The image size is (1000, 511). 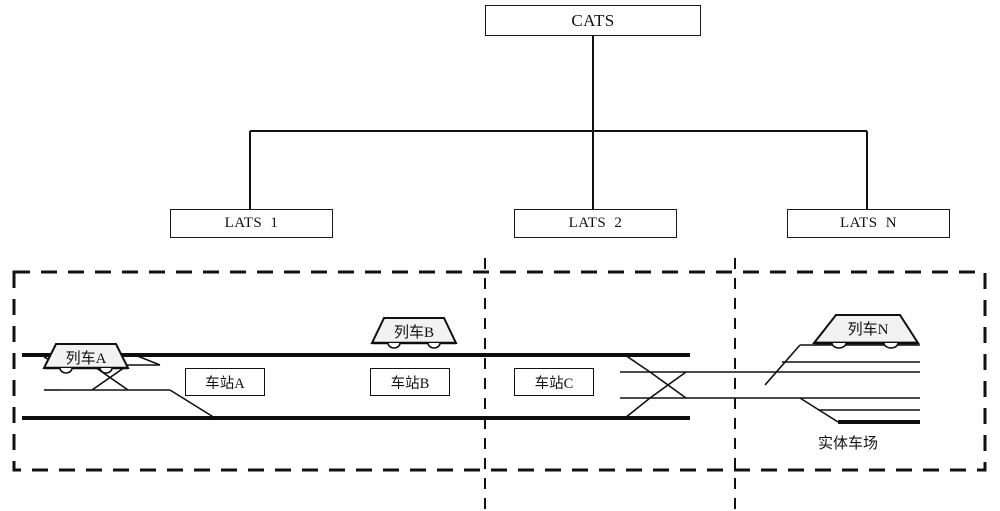 I want to click on station-box-c: 车站C, so click(x=554, y=382).